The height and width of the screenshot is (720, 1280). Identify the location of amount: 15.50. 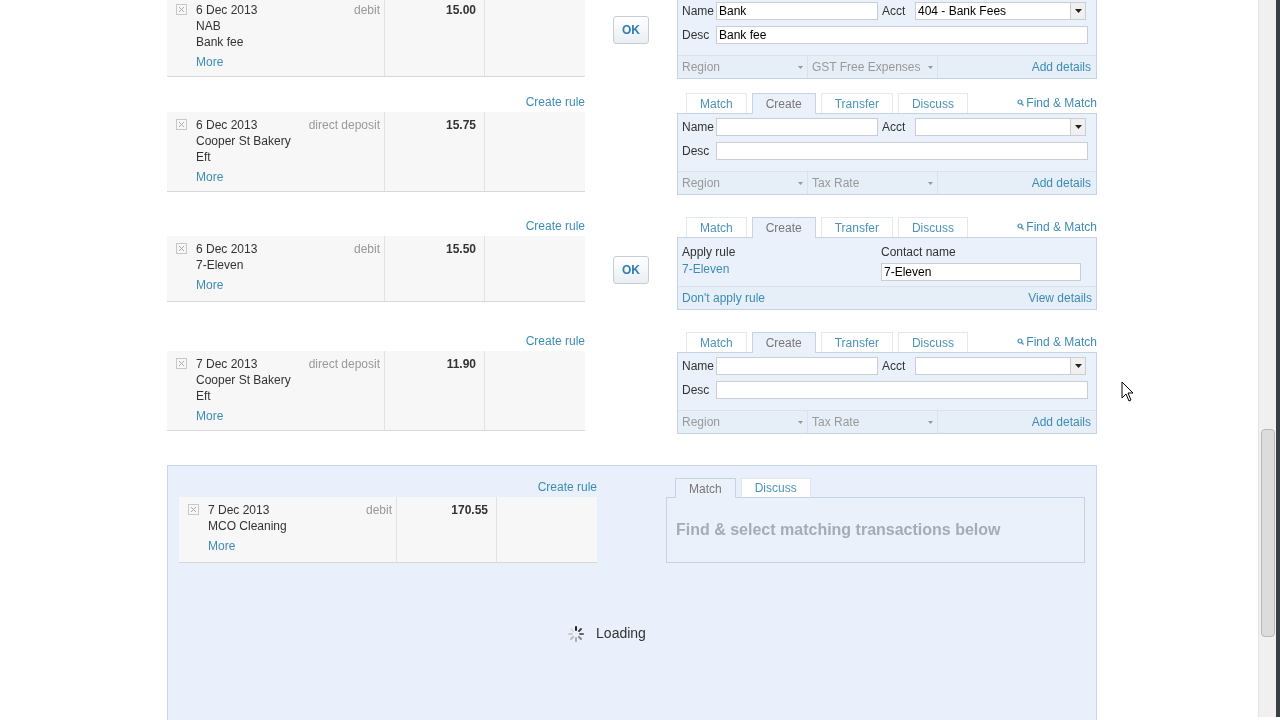
(460, 249).